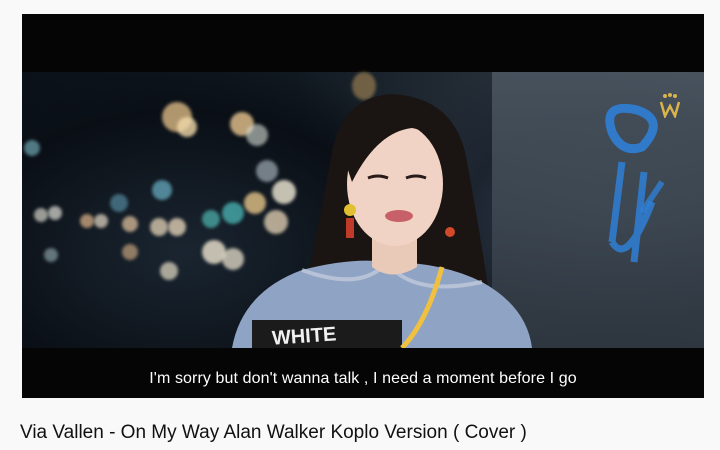 The image size is (720, 450). What do you see at coordinates (670, 105) in the screenshot?
I see `channel-logo-icon` at bounding box center [670, 105].